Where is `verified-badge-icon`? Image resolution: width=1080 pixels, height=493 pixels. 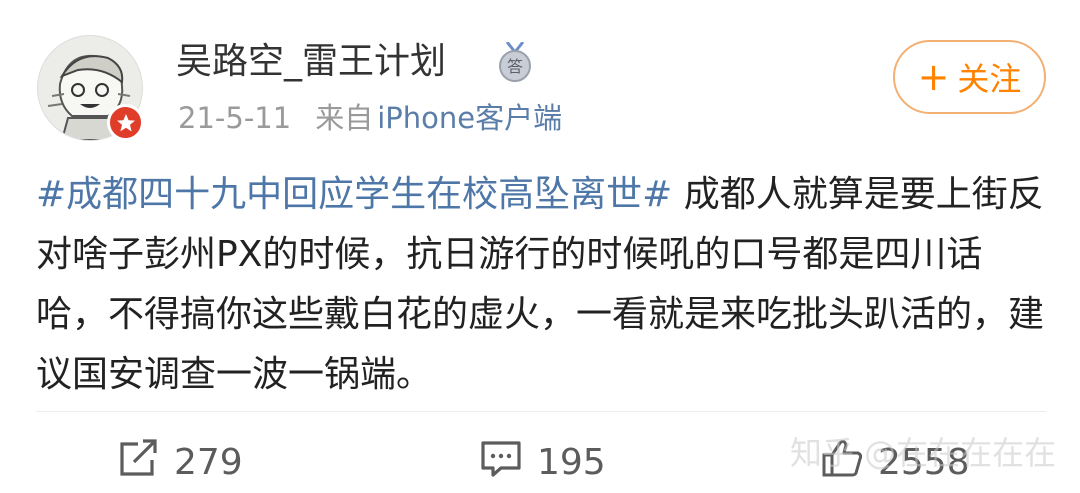
verified-badge-icon is located at coordinates (125, 122).